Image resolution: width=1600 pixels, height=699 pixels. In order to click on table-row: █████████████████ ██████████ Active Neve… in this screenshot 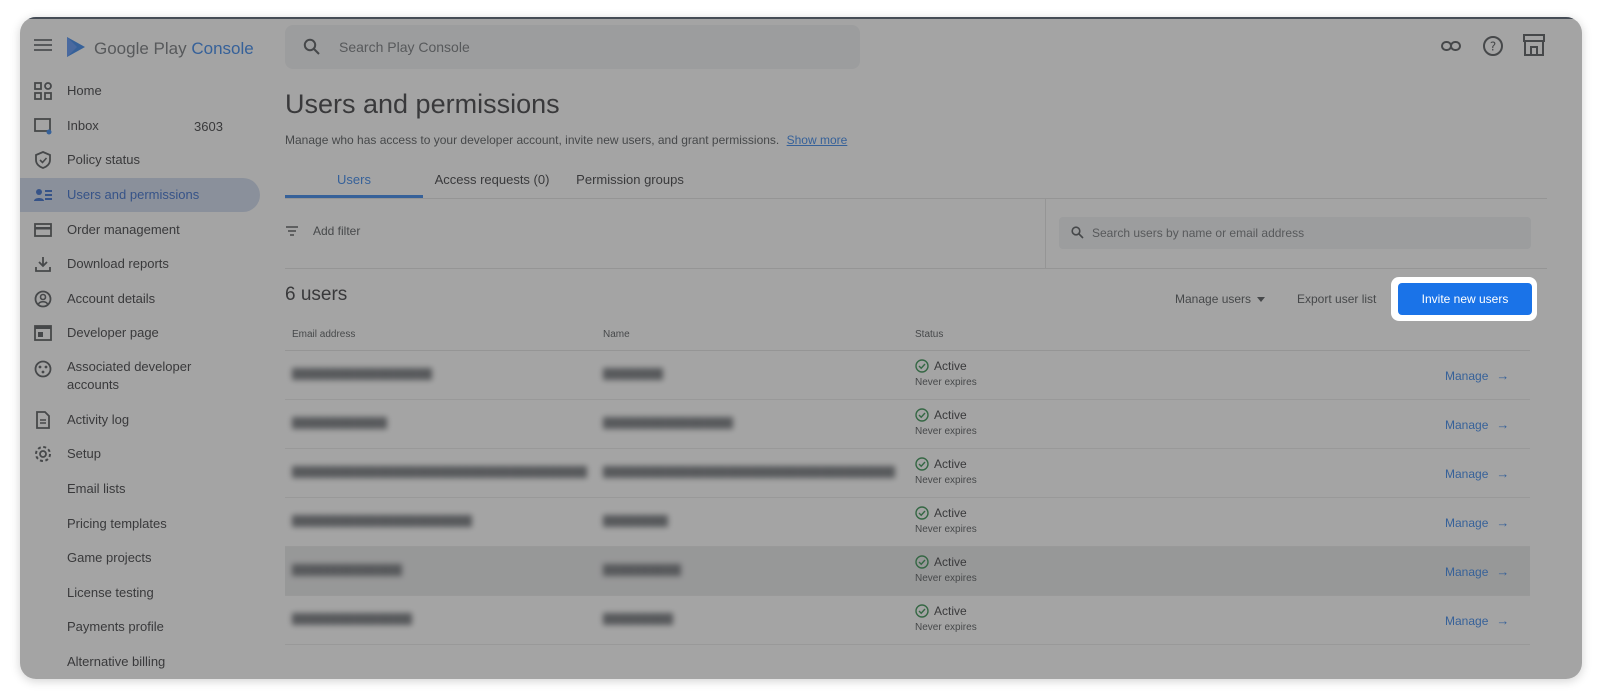, I will do `click(907, 620)`.